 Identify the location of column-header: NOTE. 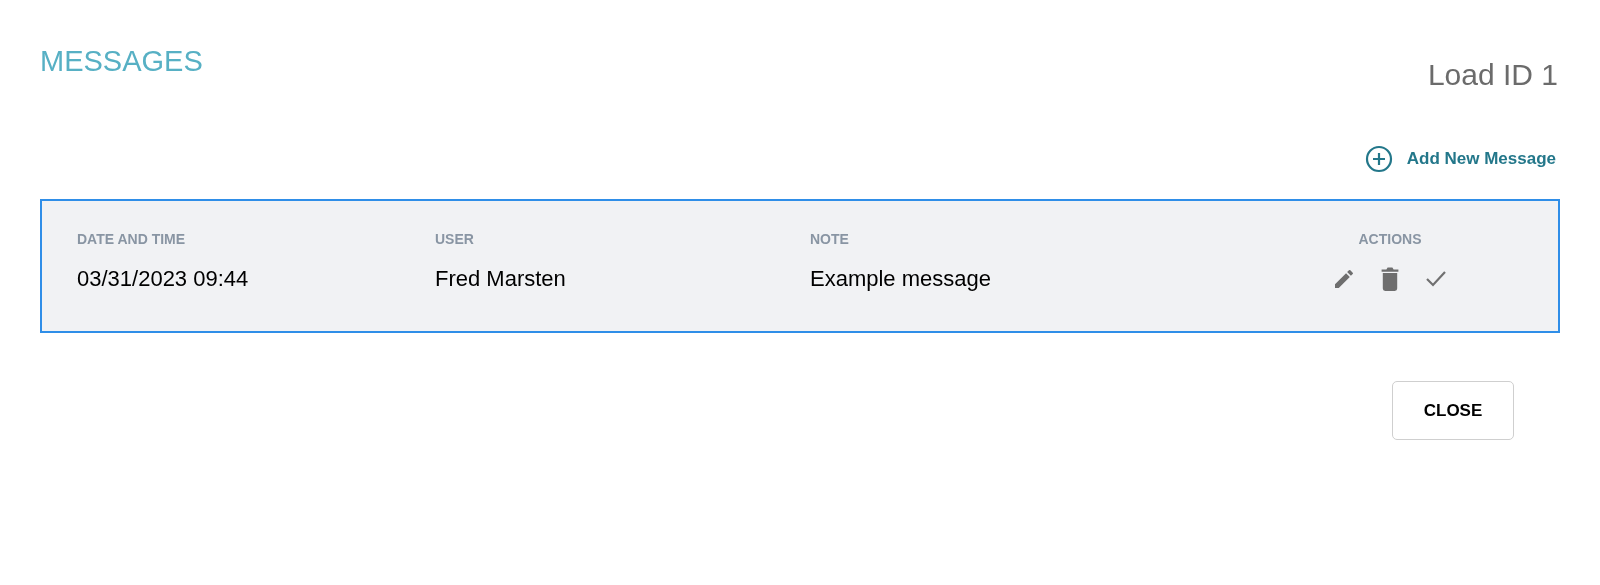
(830, 239).